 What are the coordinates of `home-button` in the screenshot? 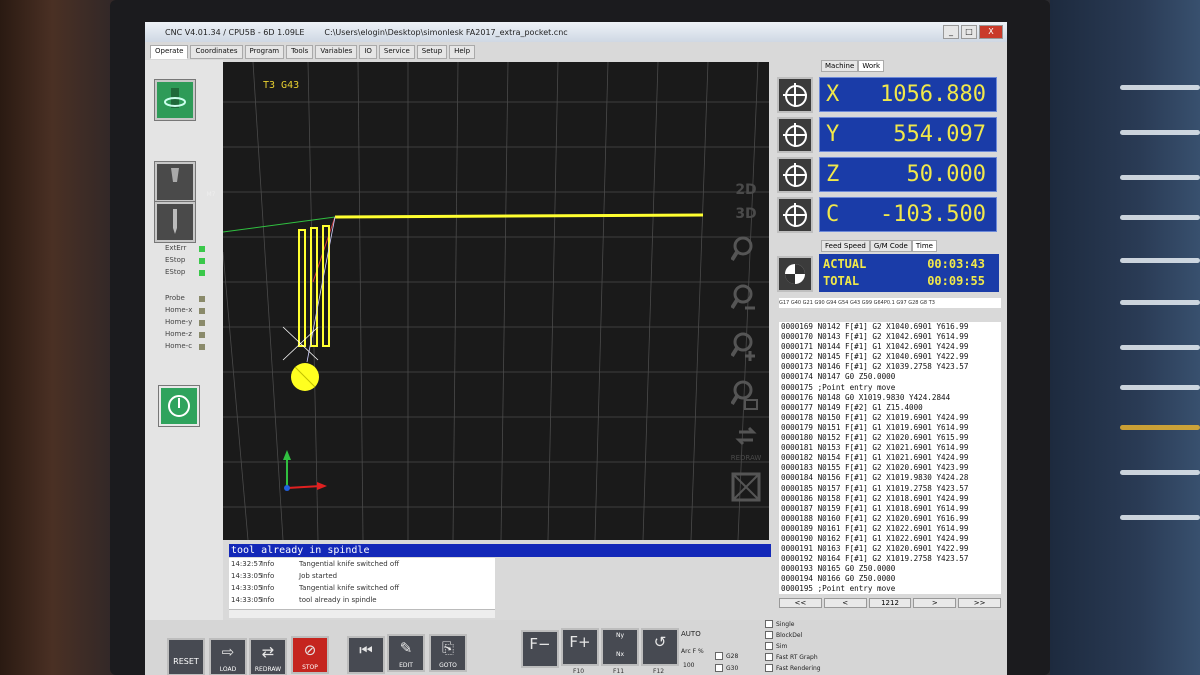 It's located at (795, 274).